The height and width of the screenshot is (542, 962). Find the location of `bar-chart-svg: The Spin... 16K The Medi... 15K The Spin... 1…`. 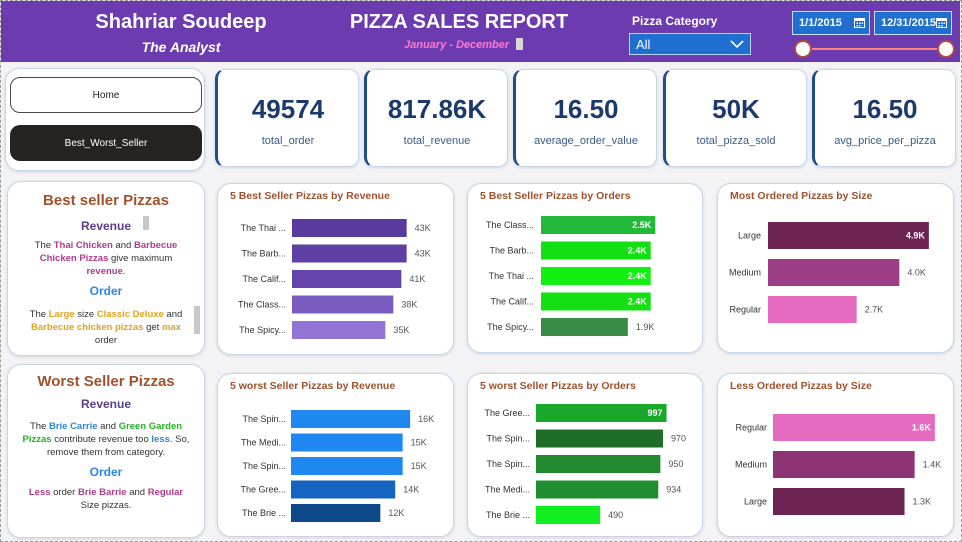

bar-chart-svg: The Spin... 16K The Medi... 15K The Spin... 1… is located at coordinates (337, 466).